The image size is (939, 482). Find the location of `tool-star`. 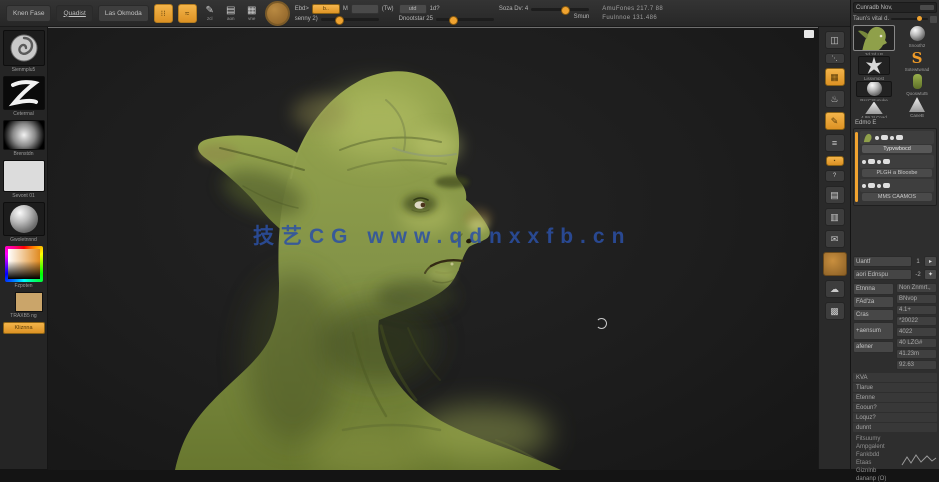

tool-star is located at coordinates (874, 66).